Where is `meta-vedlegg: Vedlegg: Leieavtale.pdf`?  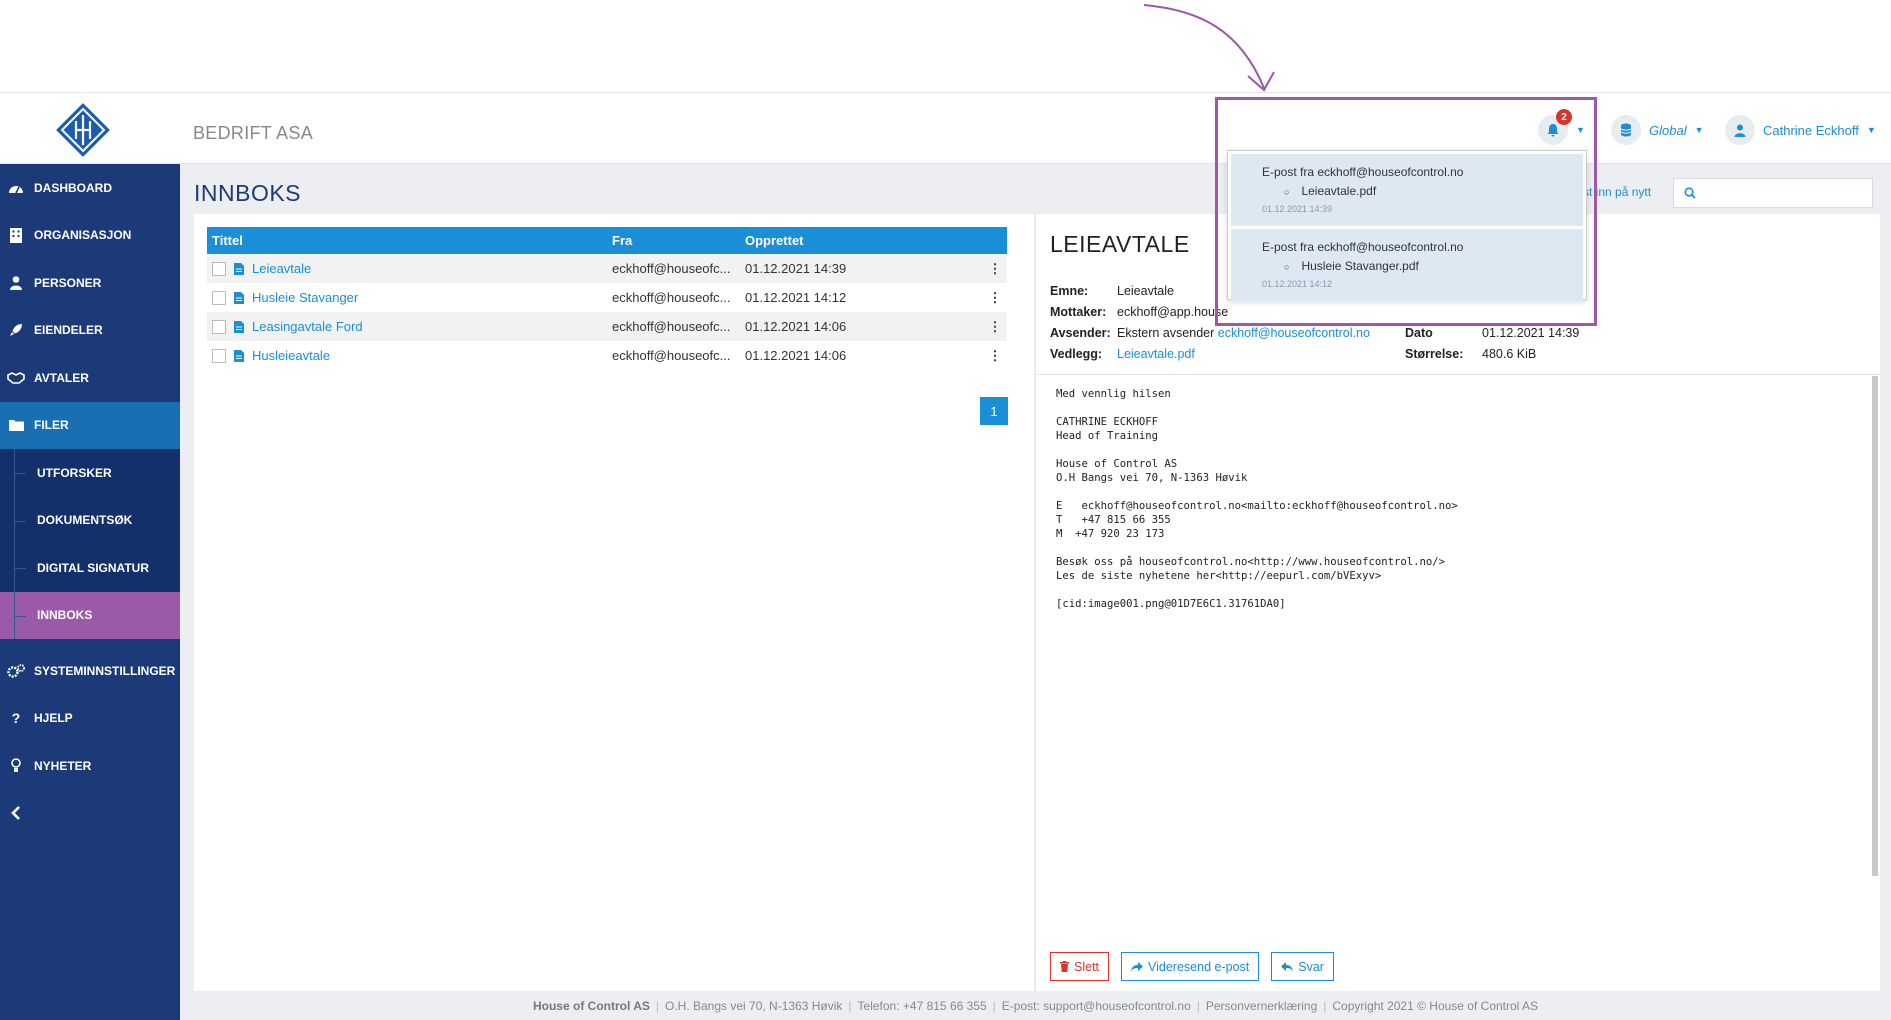 meta-vedlegg: Vedlegg: Leieavtale.pdf is located at coordinates (1122, 354).